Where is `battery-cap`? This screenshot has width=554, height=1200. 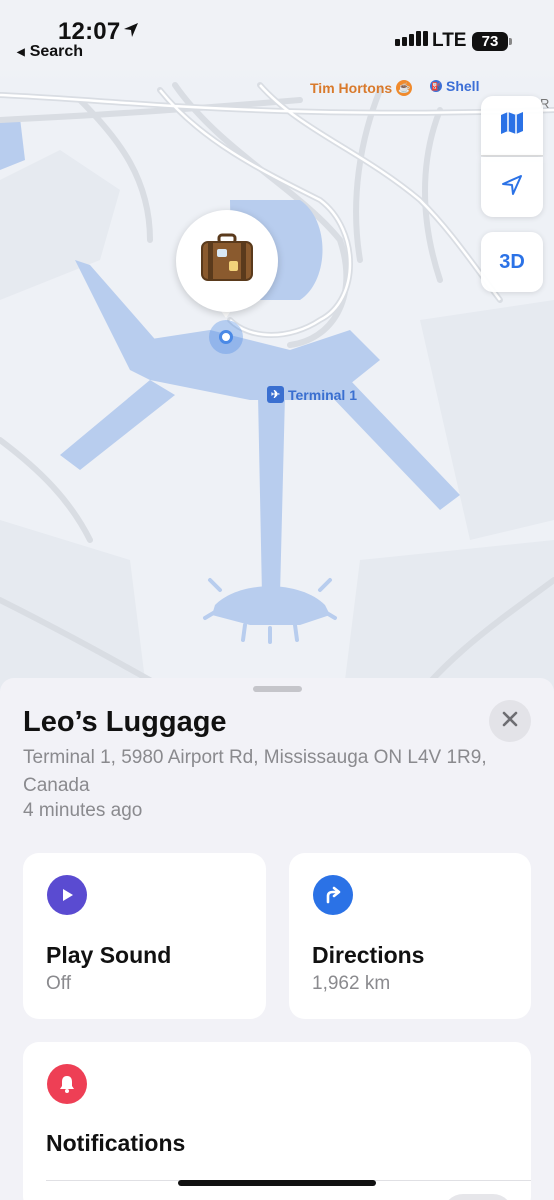
battery-cap is located at coordinates (510, 41).